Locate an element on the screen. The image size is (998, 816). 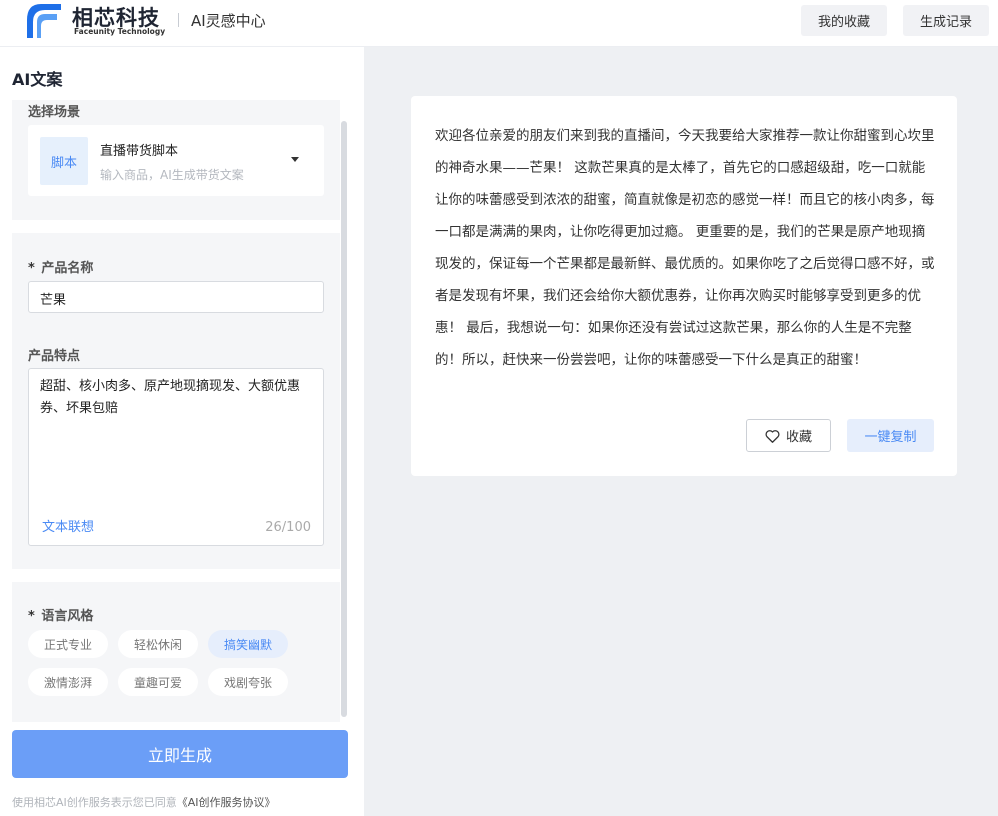
product-features-label: 产品特点 is located at coordinates (54, 356).